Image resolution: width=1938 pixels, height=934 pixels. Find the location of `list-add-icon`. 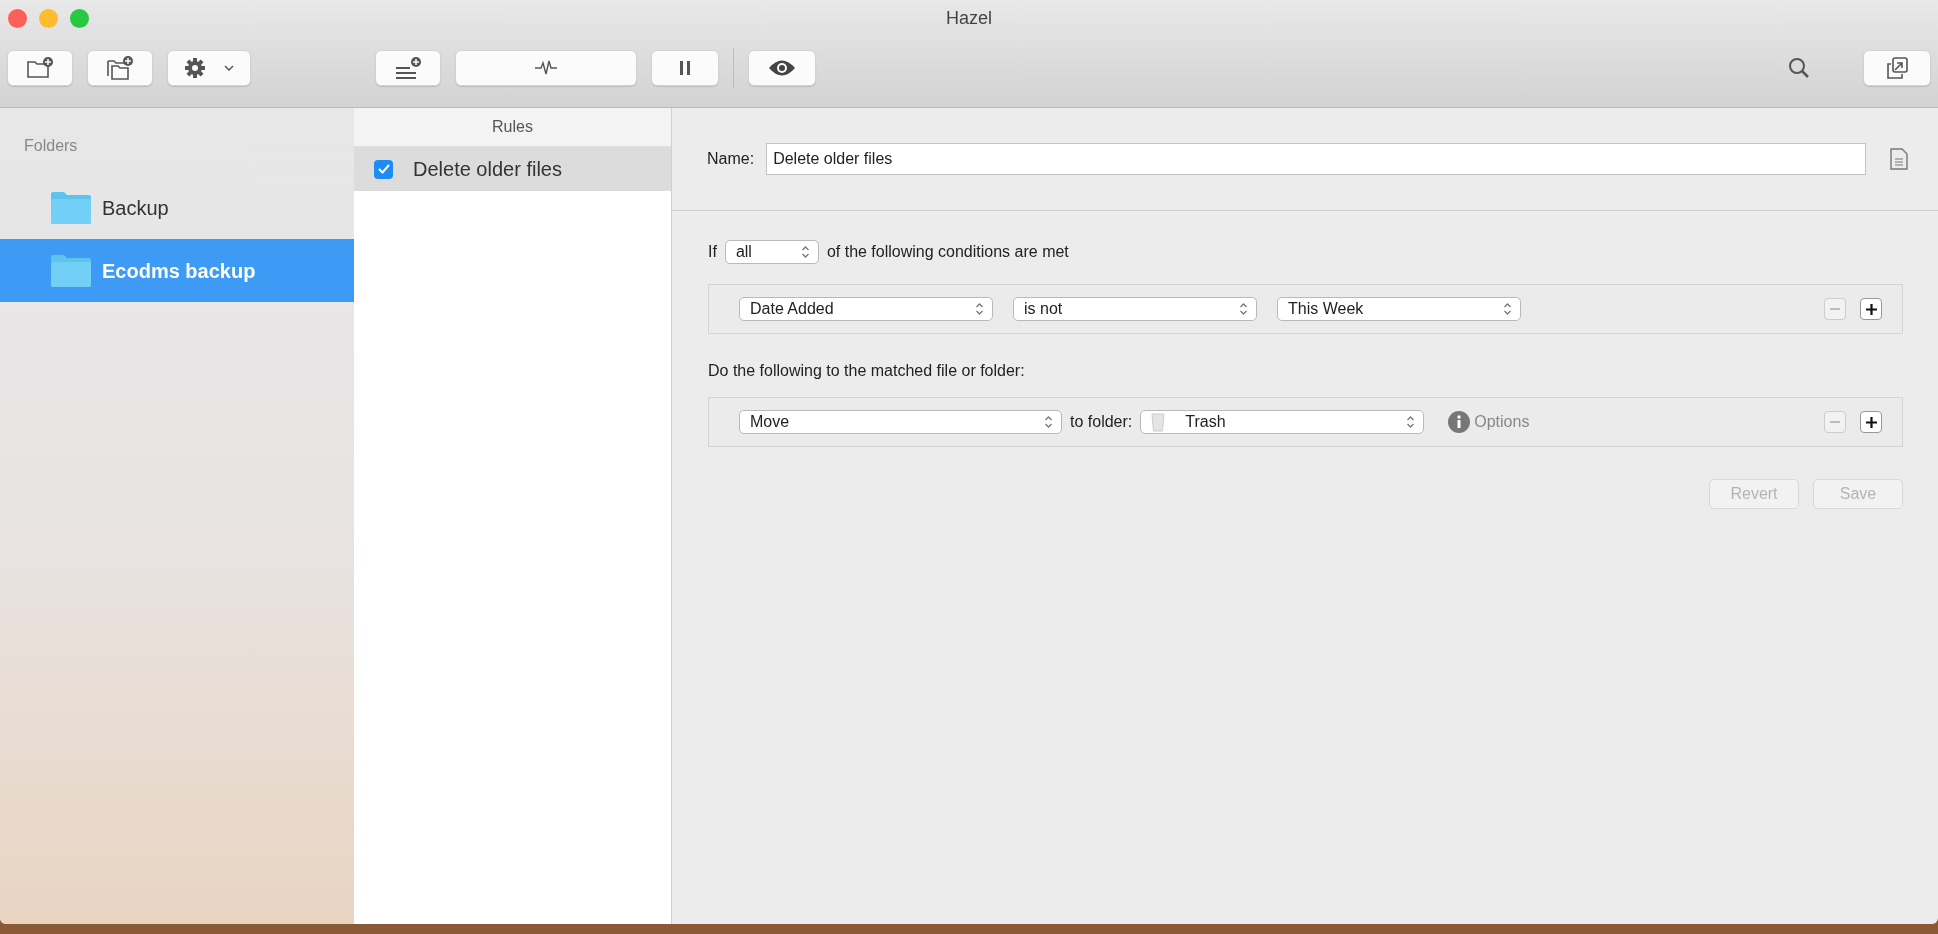

list-add-icon is located at coordinates (408, 68).